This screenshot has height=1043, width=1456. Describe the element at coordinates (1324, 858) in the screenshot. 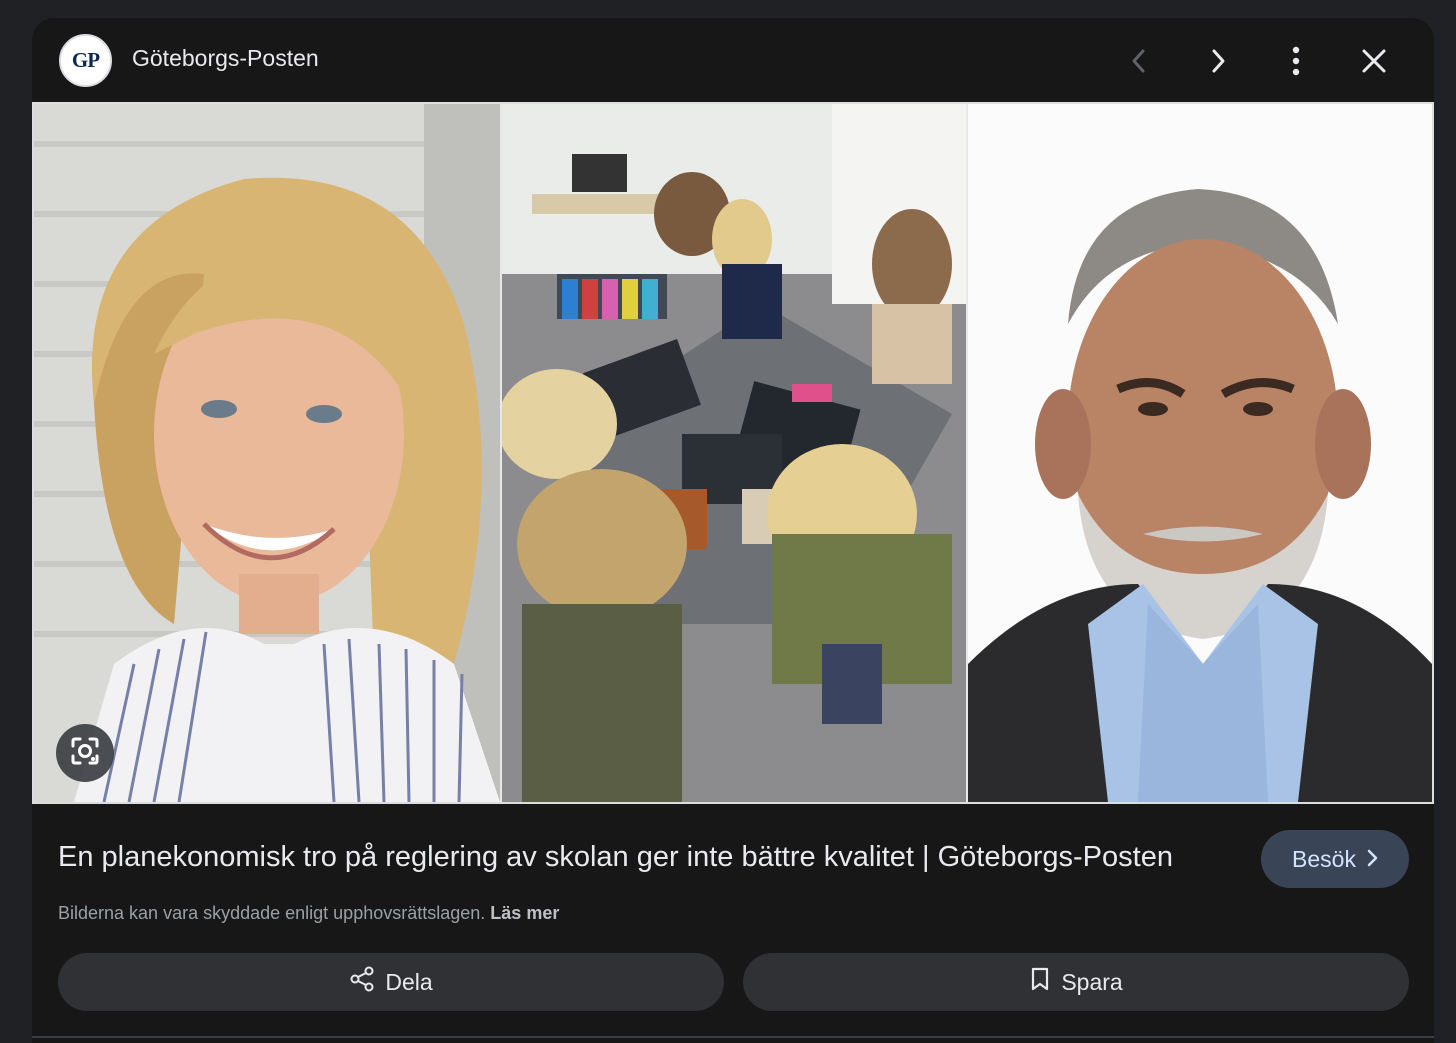

I see `visit-label: Besök` at that location.